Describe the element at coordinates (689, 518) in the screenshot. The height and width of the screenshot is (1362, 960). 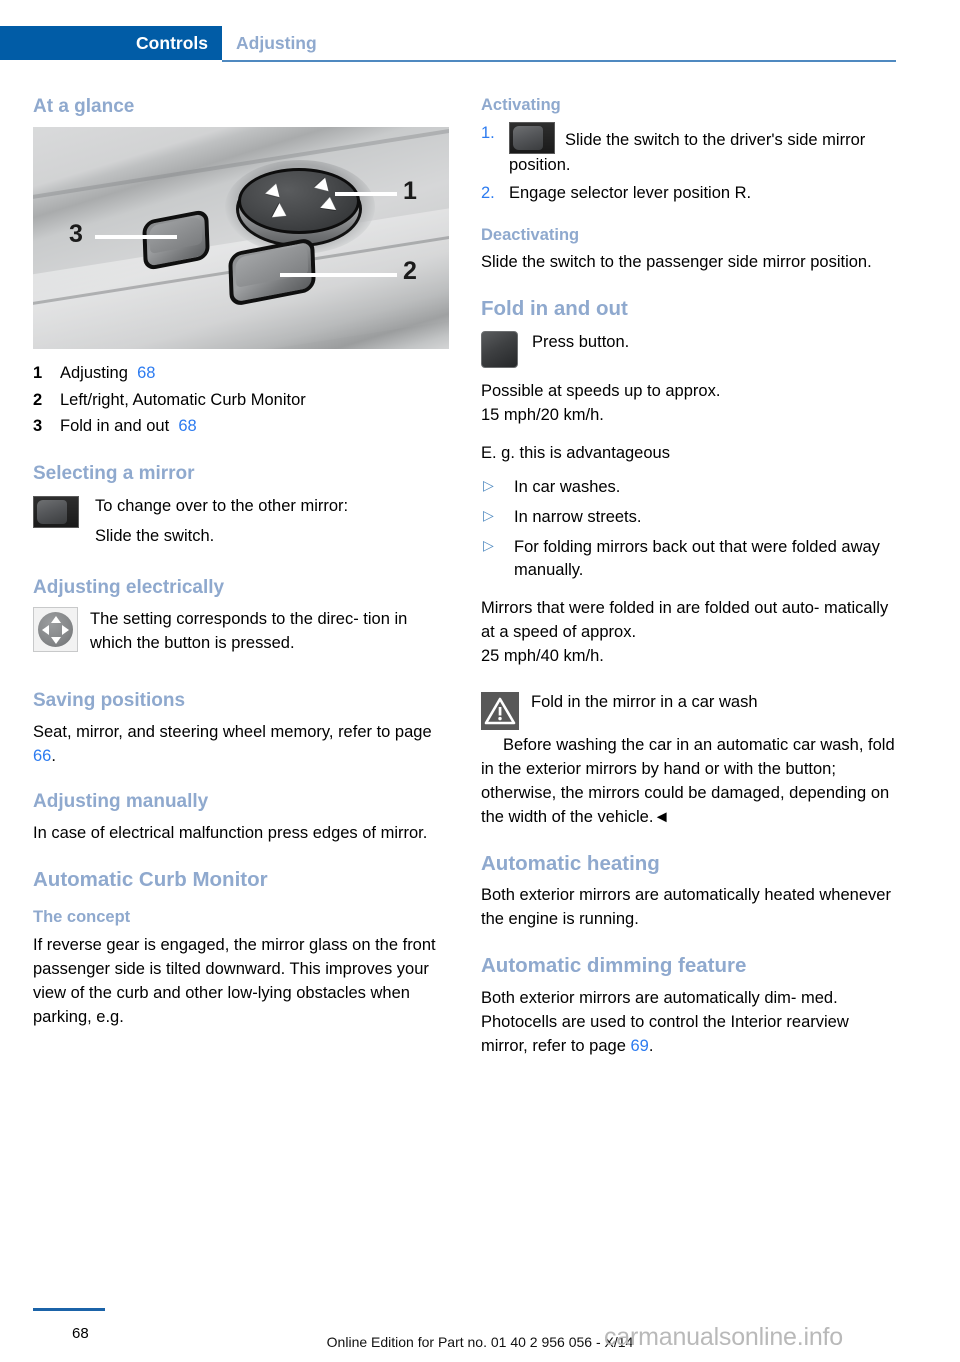
I see `bullet-list-item: ▷ In narrow streets.` at that location.